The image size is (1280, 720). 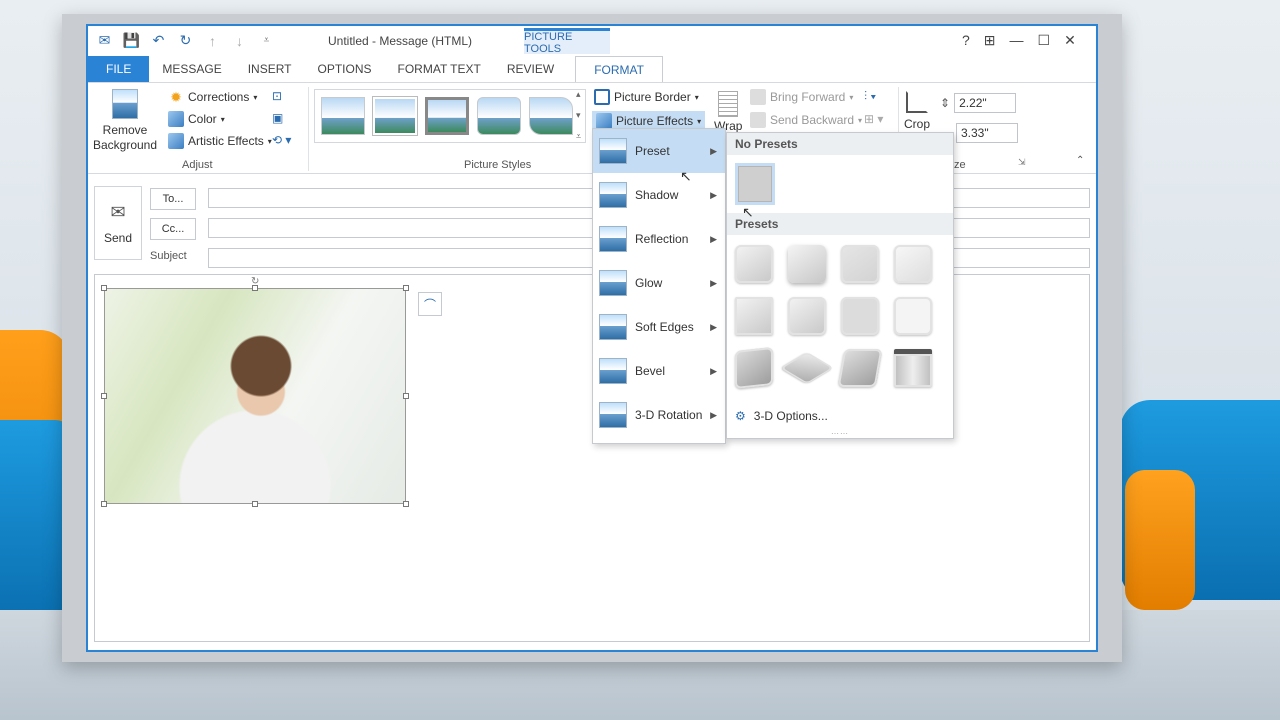 I want to click on artistic-effects-label: Artistic Effects, so click(x=226, y=141).